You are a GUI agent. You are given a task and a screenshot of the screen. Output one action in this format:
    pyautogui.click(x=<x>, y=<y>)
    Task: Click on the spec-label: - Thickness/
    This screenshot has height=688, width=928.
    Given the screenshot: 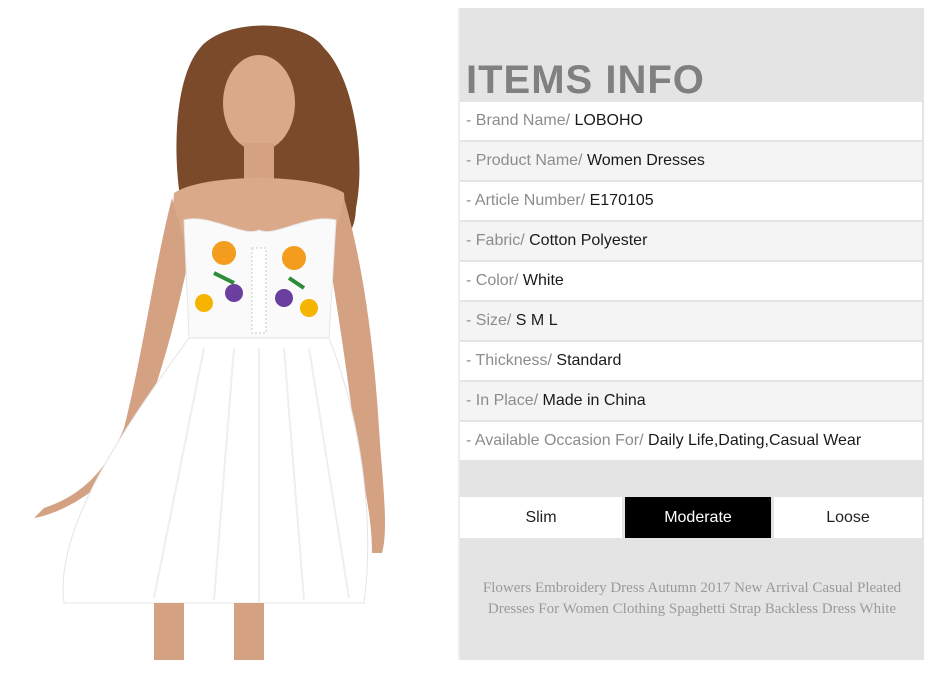 What is the action you would take?
    pyautogui.click(x=511, y=360)
    